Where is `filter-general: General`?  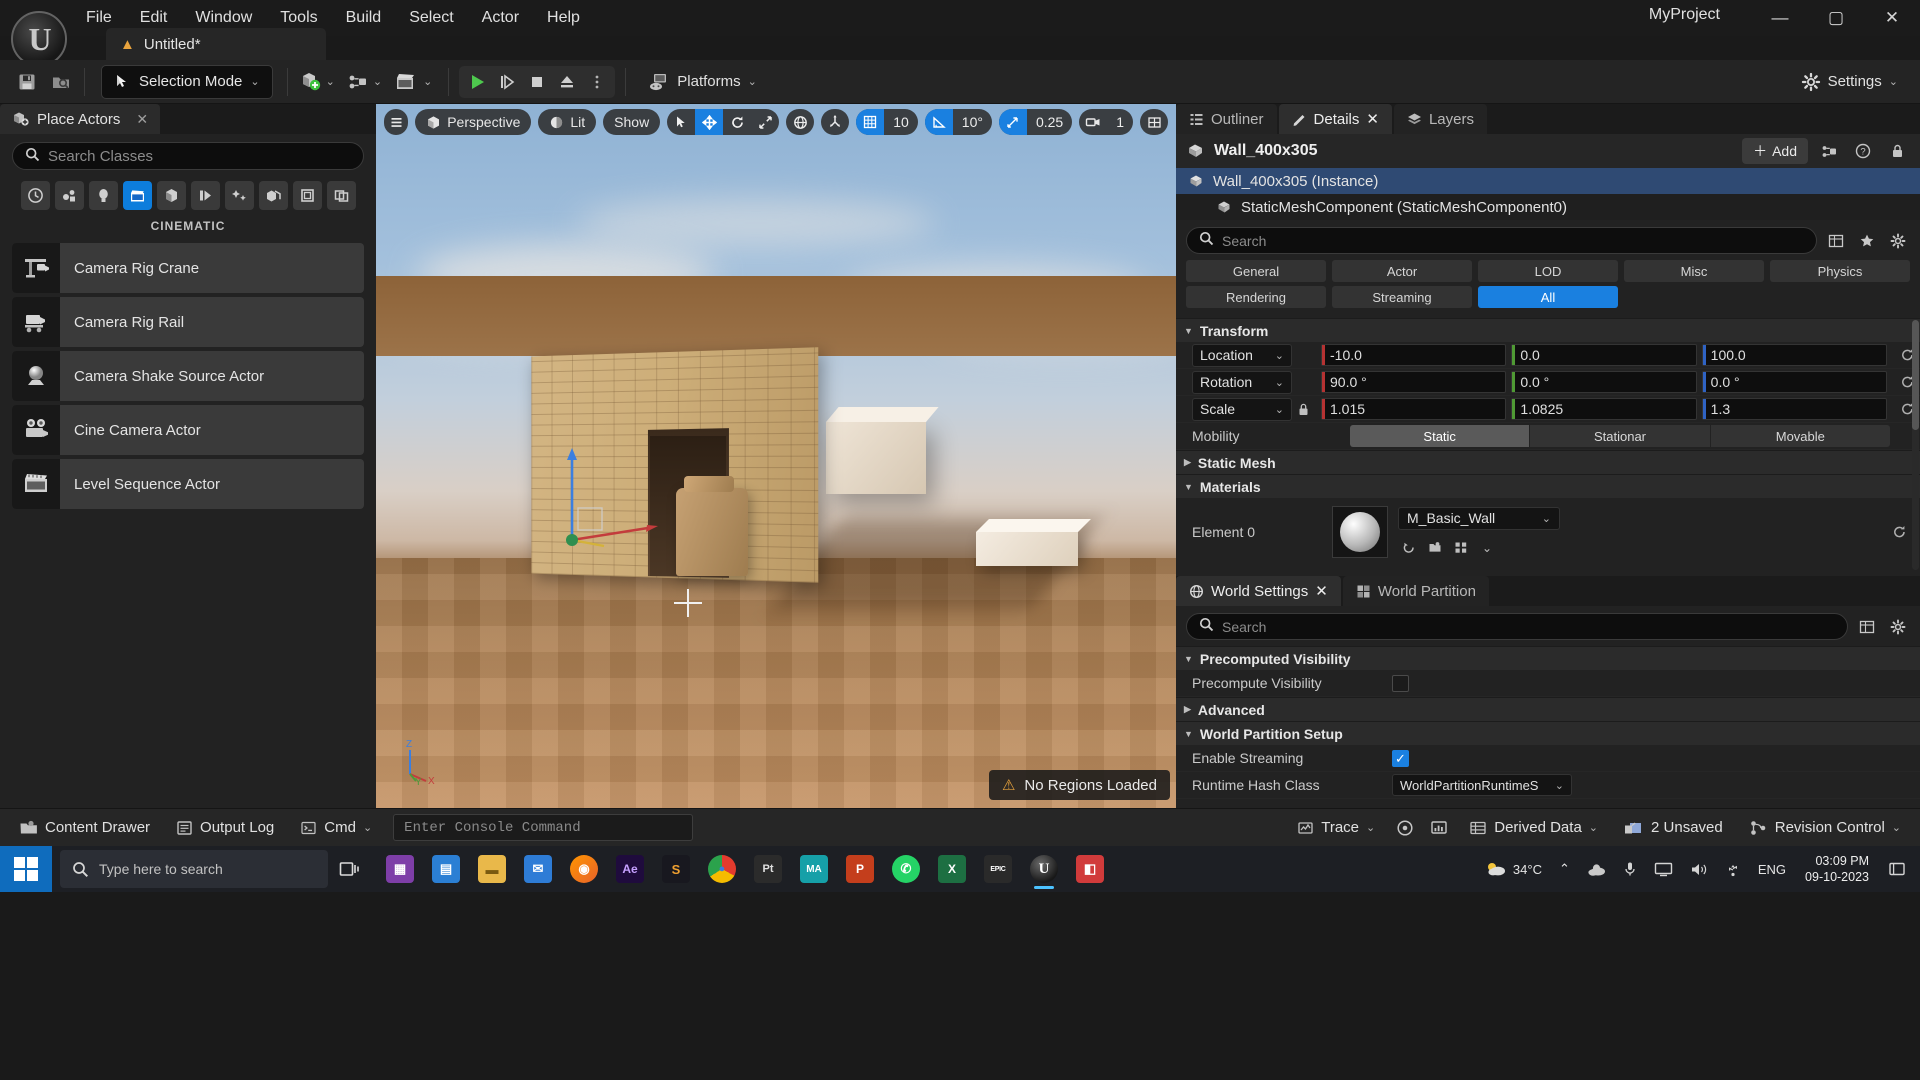
filter-general: General is located at coordinates (1256, 271).